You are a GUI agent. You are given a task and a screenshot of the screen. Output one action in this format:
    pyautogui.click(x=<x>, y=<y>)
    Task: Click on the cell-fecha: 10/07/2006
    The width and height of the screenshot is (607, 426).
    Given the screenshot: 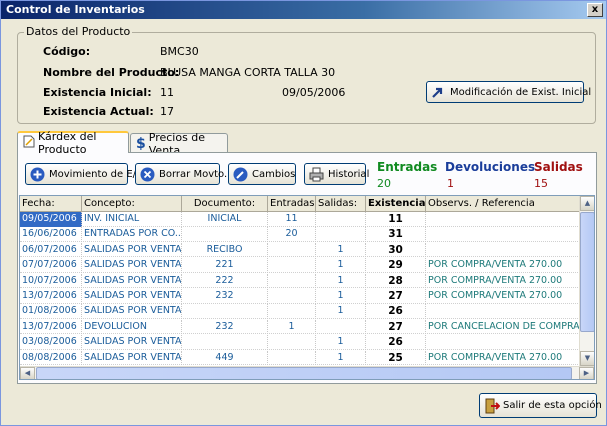 What is the action you would take?
    pyautogui.click(x=51, y=281)
    